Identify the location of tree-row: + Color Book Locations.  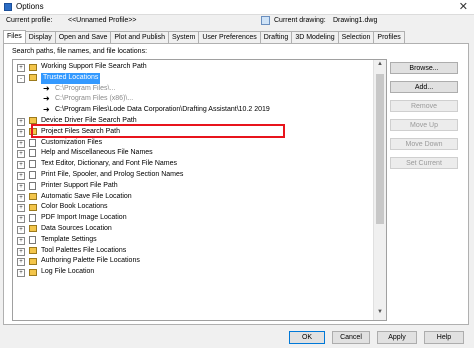
(193, 207).